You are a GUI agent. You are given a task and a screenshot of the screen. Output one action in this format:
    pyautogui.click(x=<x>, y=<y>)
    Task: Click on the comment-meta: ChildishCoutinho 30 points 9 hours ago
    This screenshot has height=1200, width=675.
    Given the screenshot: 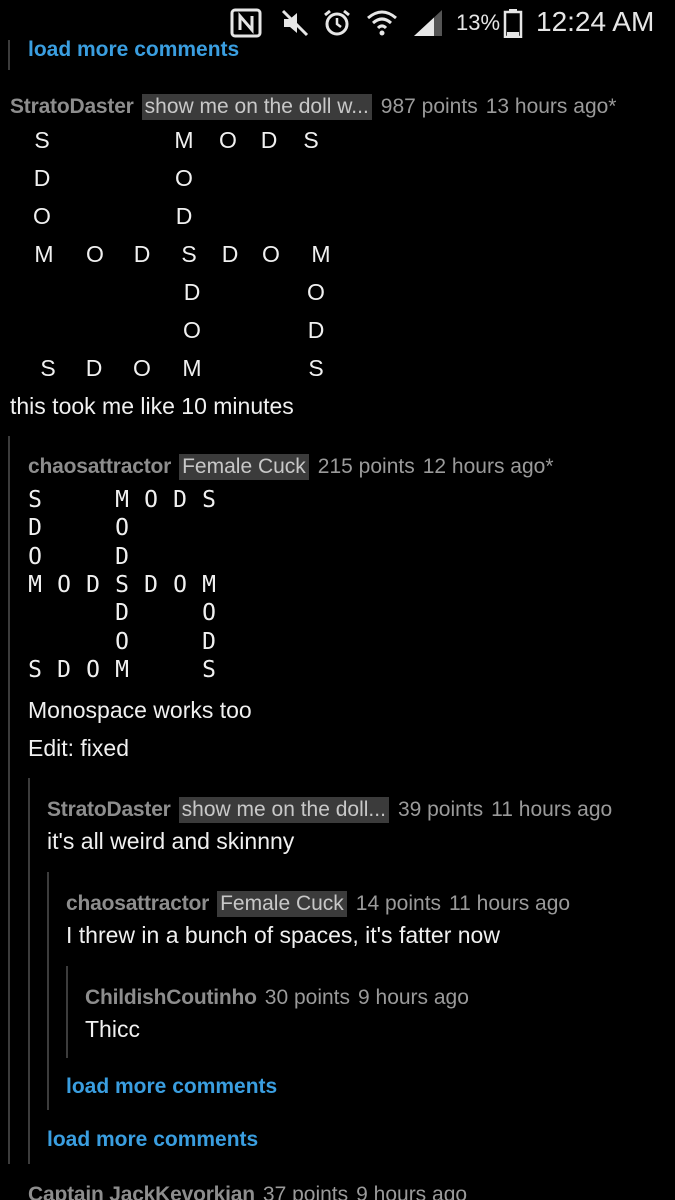 What is the action you would take?
    pyautogui.click(x=277, y=998)
    